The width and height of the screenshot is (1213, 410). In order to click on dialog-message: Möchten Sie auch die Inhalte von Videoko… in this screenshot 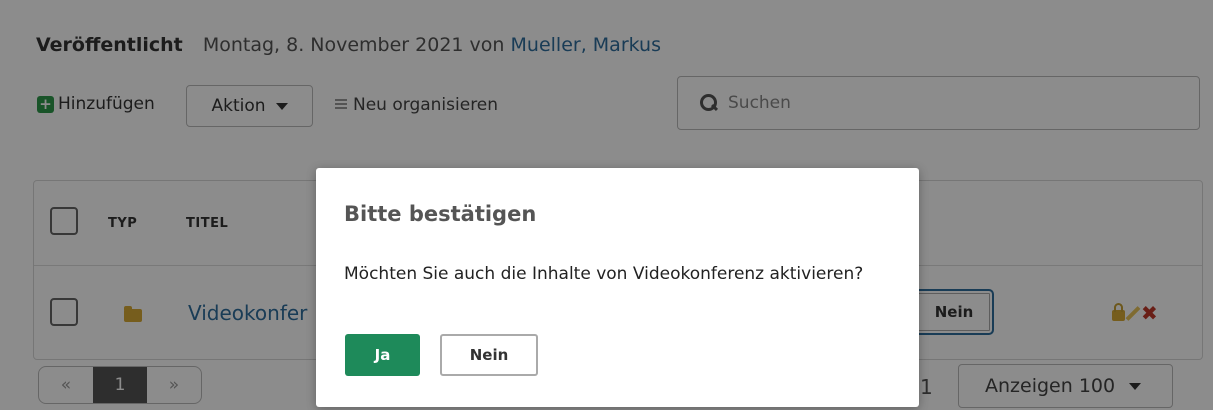, I will do `click(604, 274)`.